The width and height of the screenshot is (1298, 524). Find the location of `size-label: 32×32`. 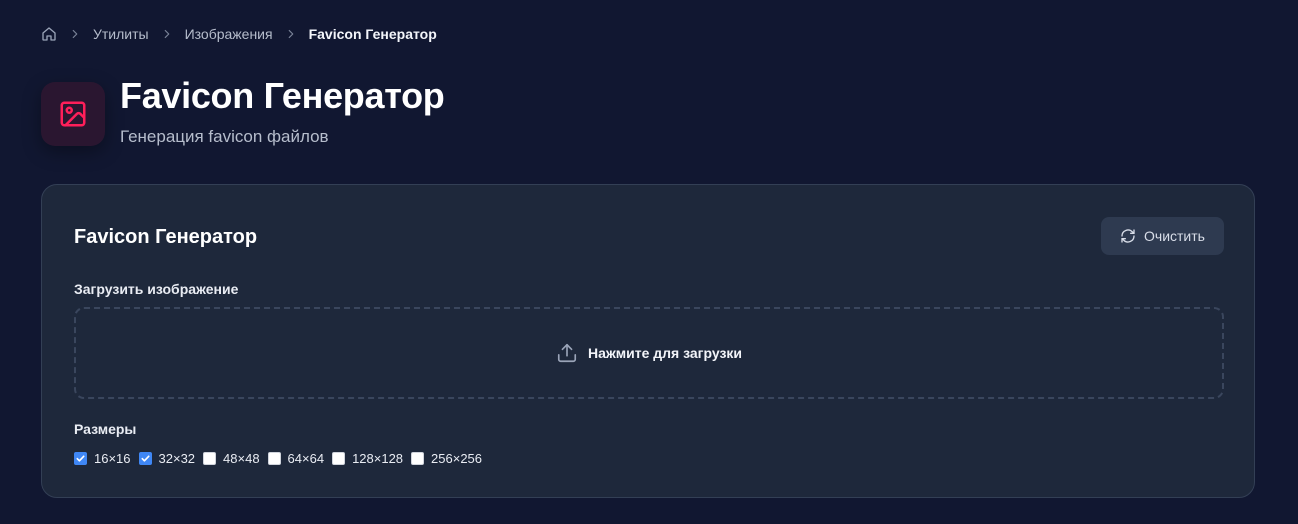

size-label: 32×32 is located at coordinates (177, 458).